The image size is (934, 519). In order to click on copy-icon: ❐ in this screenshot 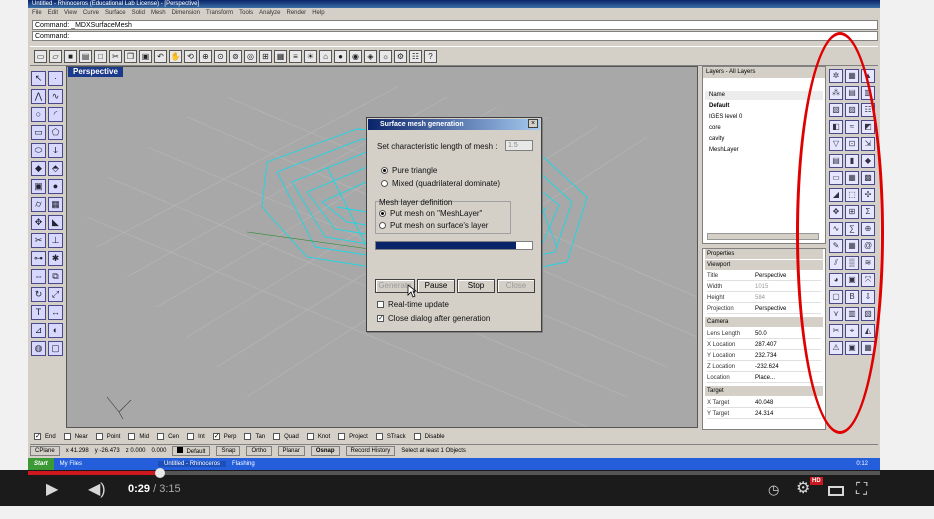, I will do `click(130, 56)`.